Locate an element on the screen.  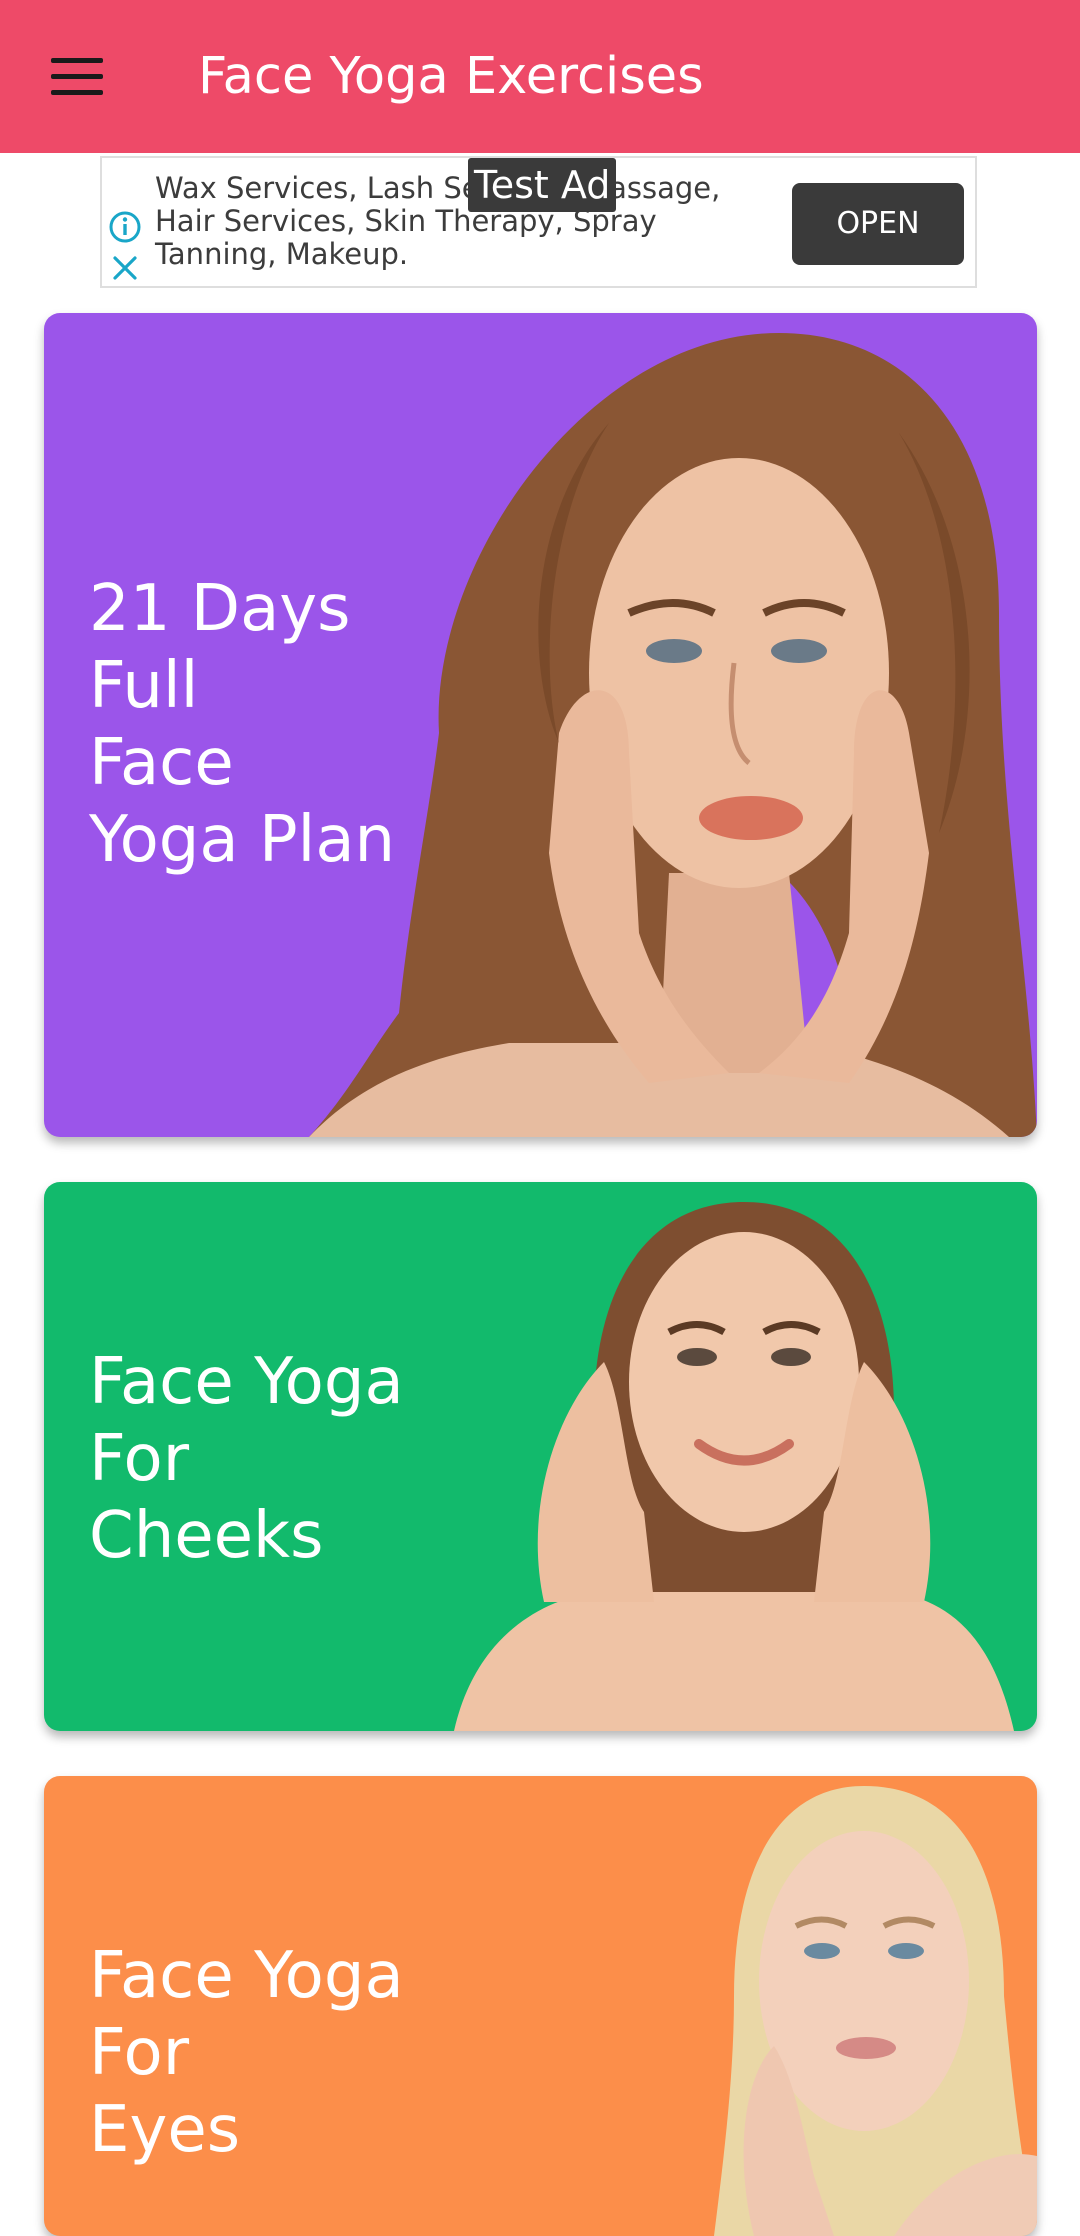
card-title: Face Yoga For Eyes is located at coordinates (269, 2053).